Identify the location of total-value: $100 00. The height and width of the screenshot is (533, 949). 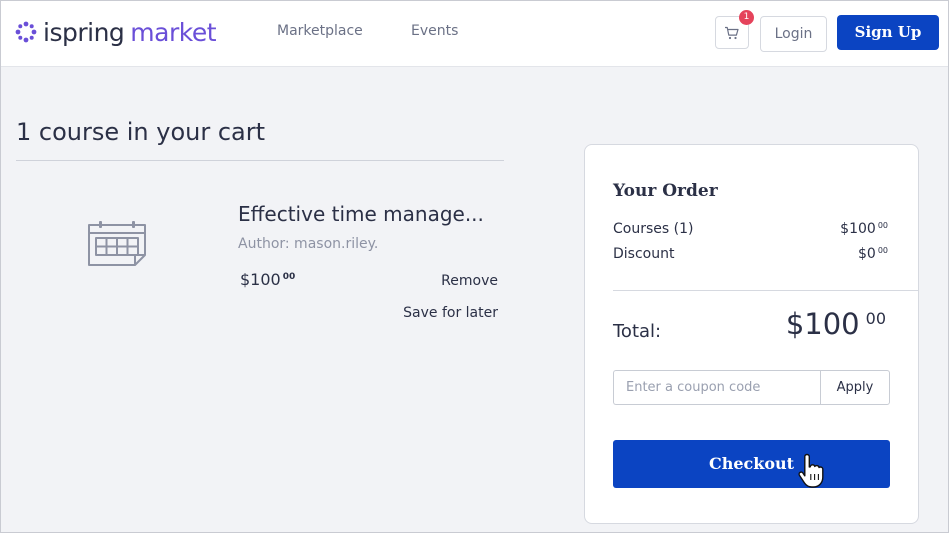
(836, 324).